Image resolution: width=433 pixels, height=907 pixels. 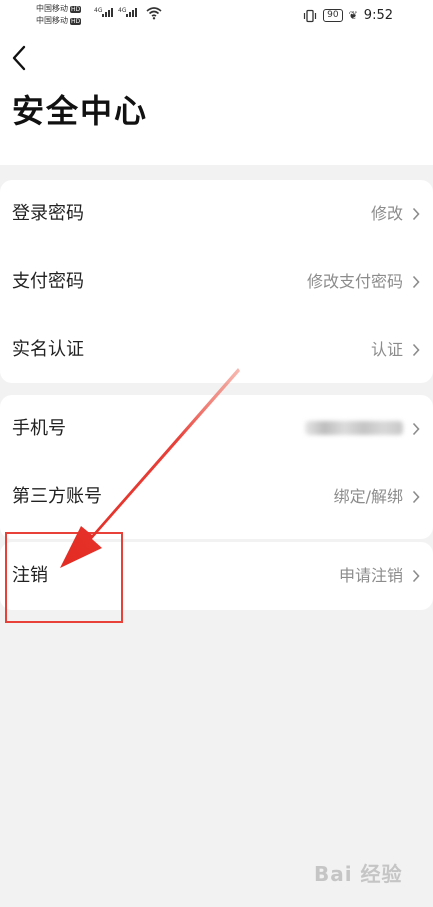 What do you see at coordinates (216, 350) in the screenshot?
I see `real-name-auth-row: 实名认证 认证` at bounding box center [216, 350].